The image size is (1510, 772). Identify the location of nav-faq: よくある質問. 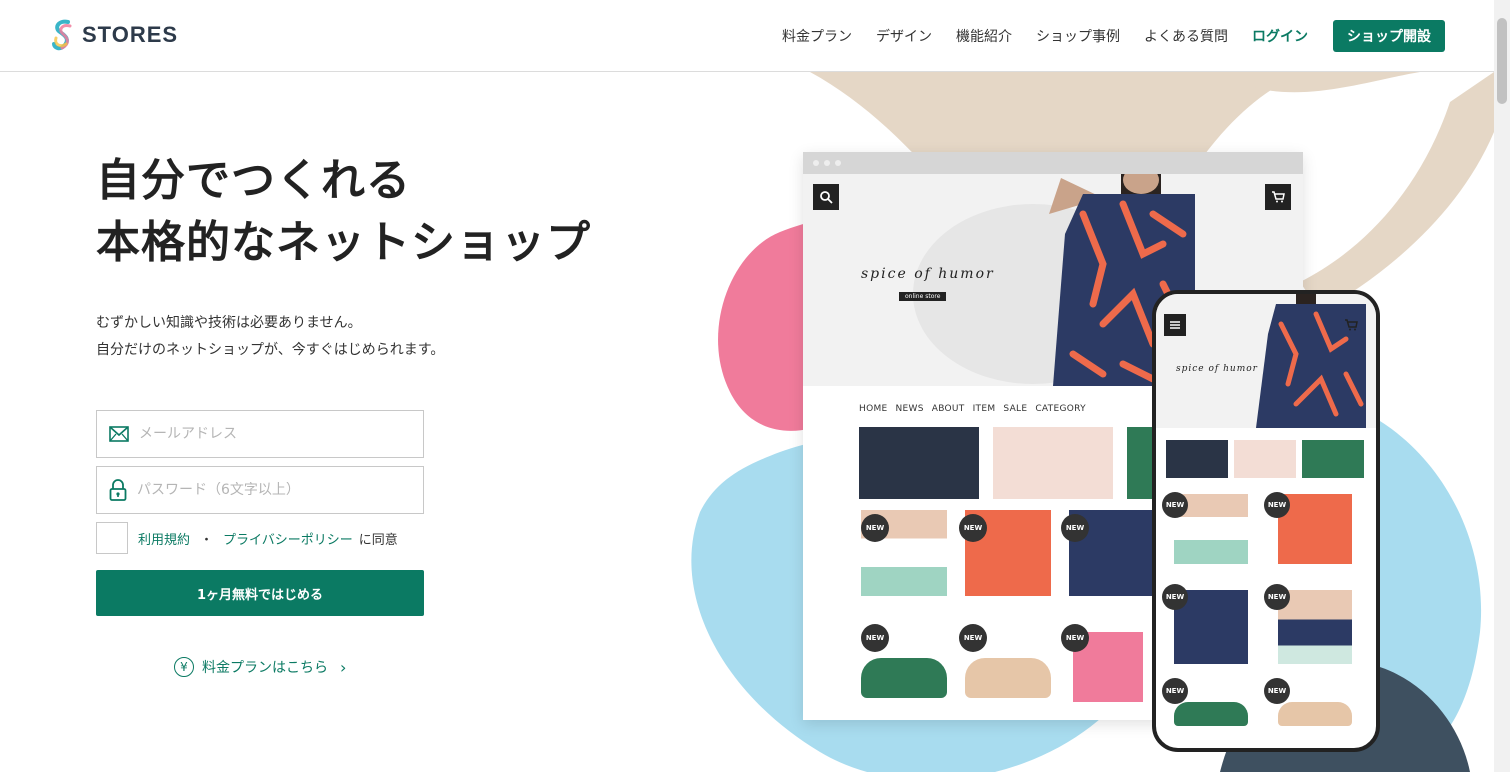
(1186, 36).